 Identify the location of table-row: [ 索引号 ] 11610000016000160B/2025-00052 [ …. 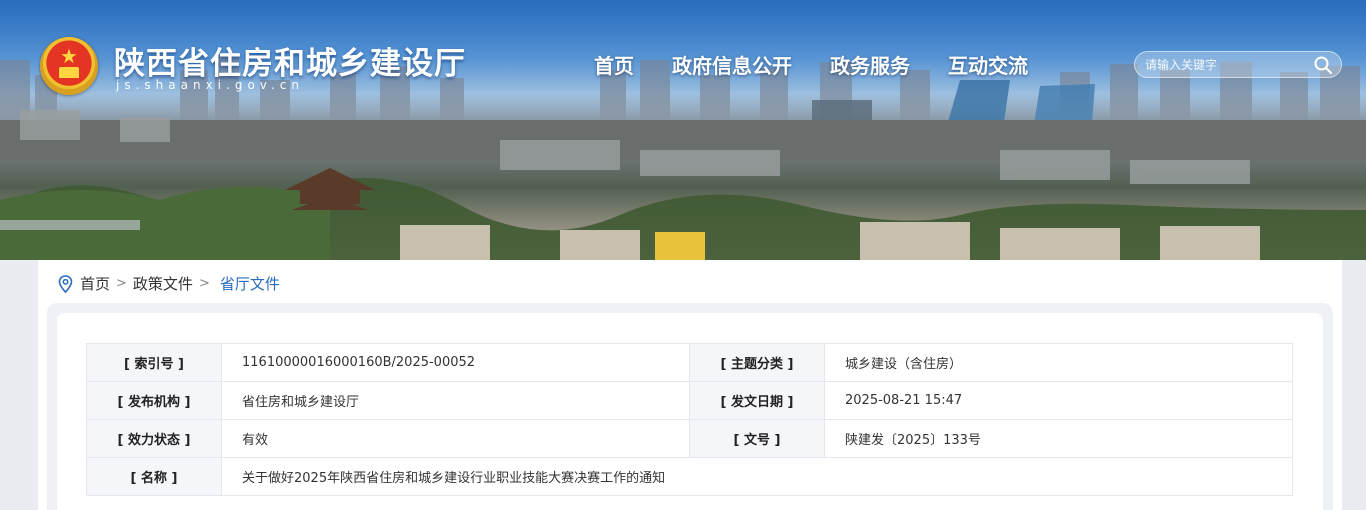
(689, 362).